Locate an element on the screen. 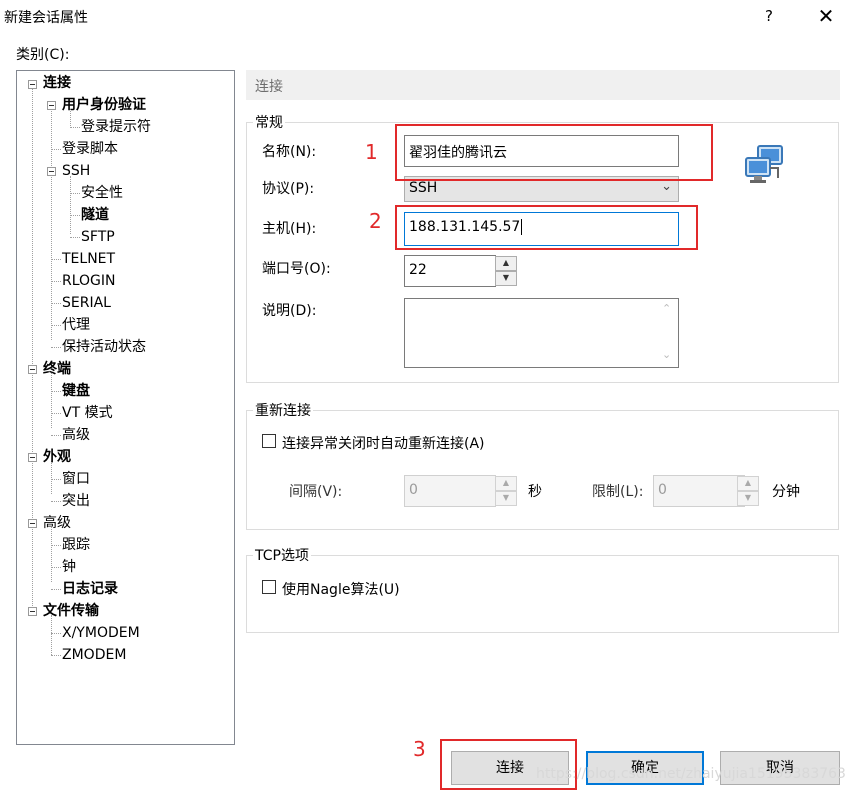 Image resolution: width=857 pixels, height=796 pixels. tree-item-xymodem: X/YMODEM is located at coordinates (101, 633).